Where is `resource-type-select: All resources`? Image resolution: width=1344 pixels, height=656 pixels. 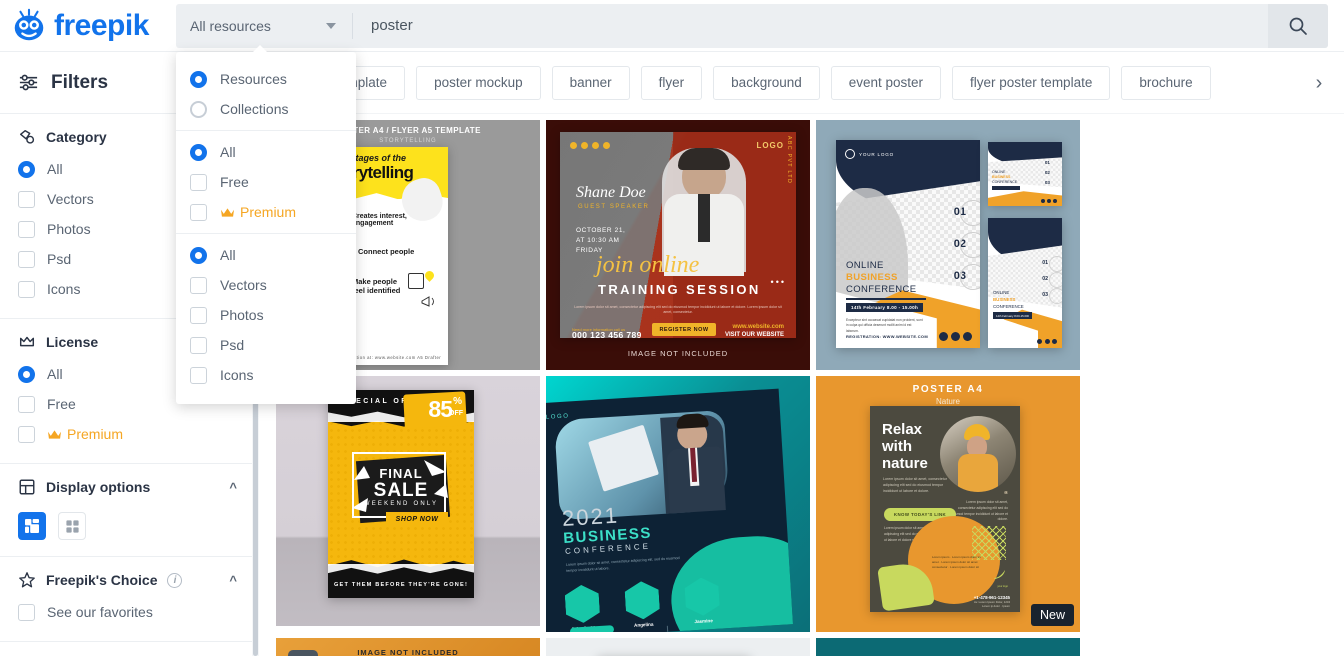 resource-type-select: All resources is located at coordinates (264, 26).